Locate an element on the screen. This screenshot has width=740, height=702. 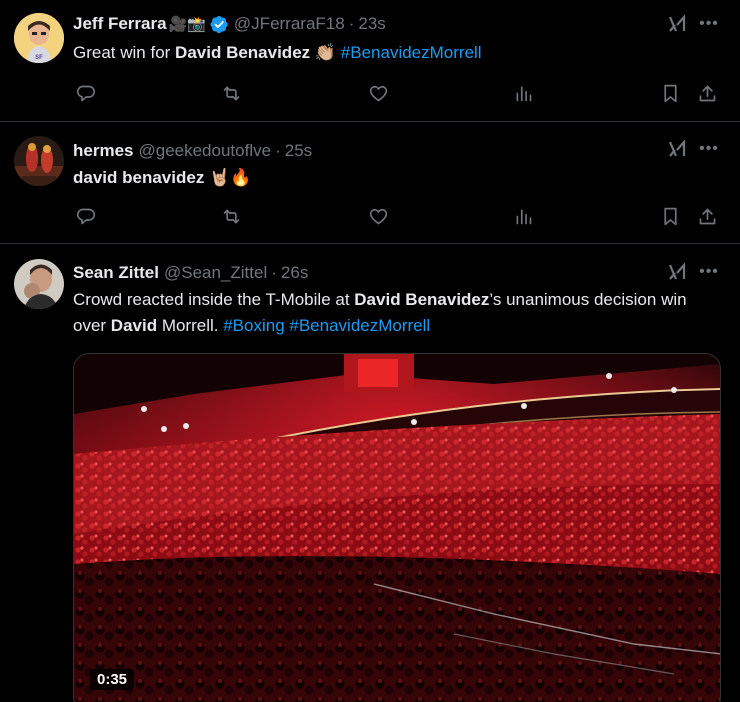
tweet-time: 25s is located at coordinates (298, 151).